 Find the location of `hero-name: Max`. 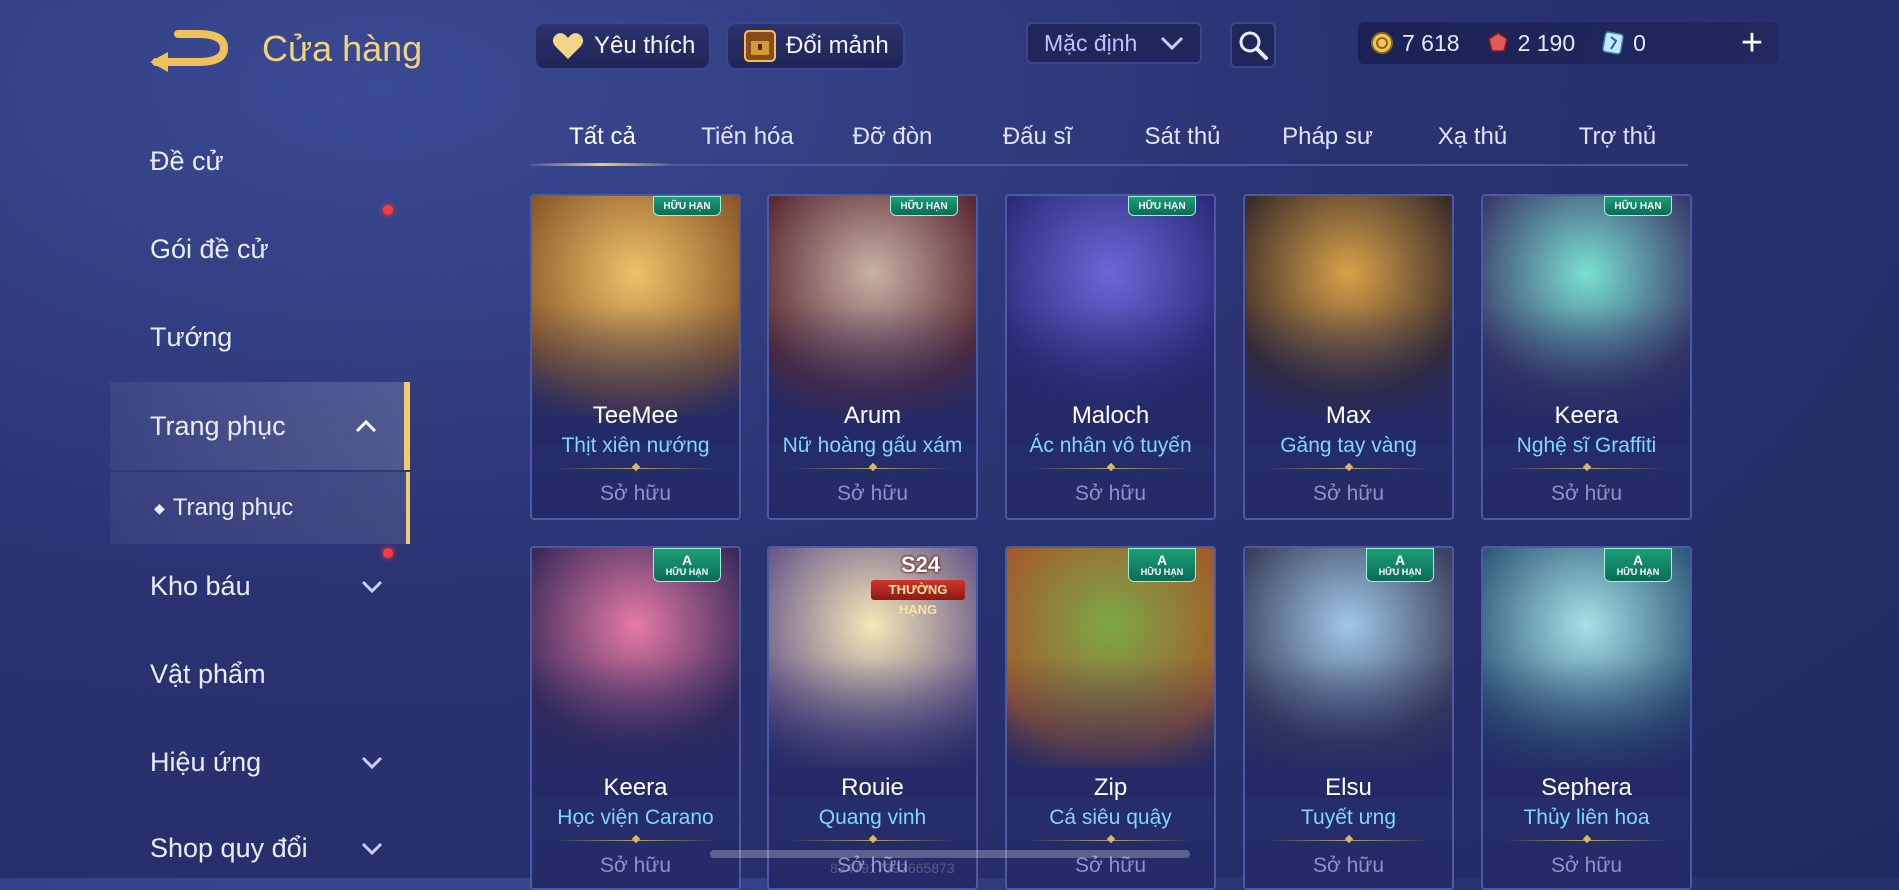

hero-name: Max is located at coordinates (1348, 415).